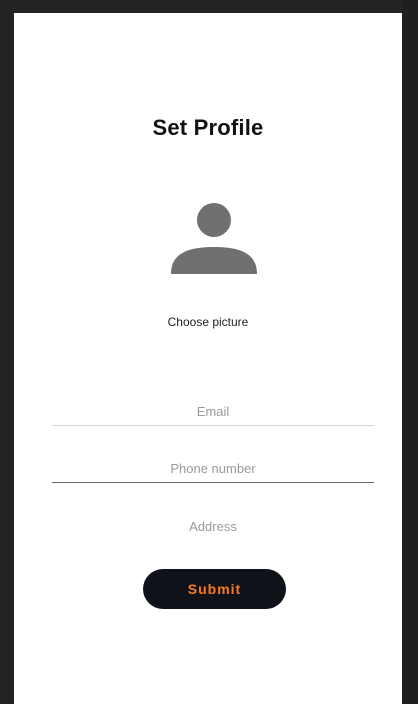 The image size is (418, 704). What do you see at coordinates (213, 411) in the screenshot?
I see `email-field` at bounding box center [213, 411].